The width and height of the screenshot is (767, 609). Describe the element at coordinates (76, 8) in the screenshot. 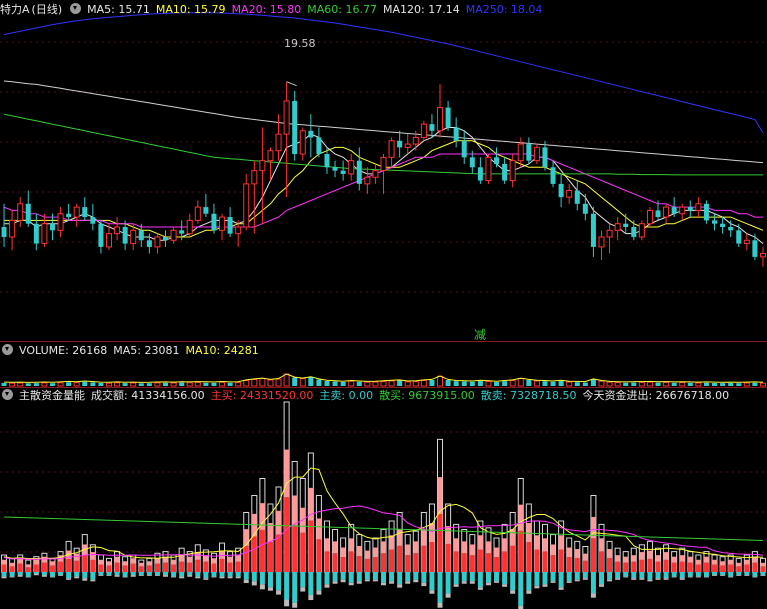

I see `indicator-menu-icon` at that location.